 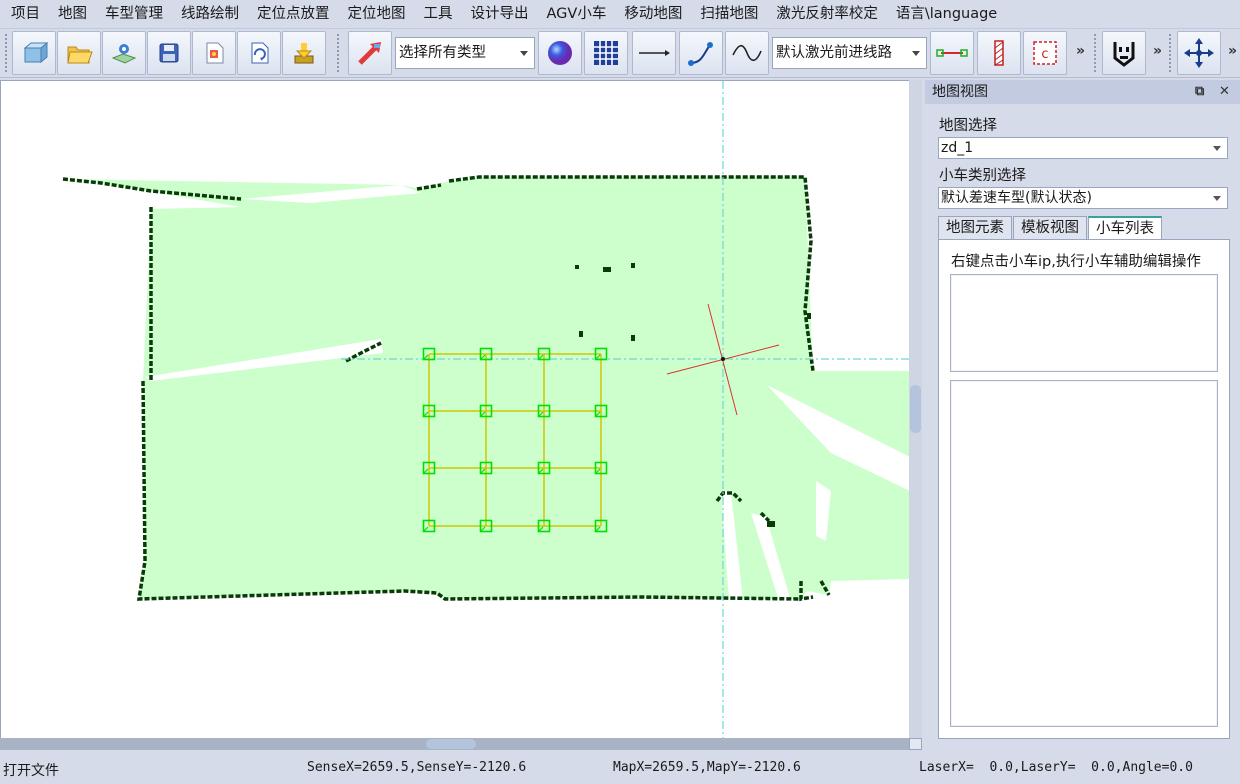 I want to click on save-button, so click(x=169, y=53).